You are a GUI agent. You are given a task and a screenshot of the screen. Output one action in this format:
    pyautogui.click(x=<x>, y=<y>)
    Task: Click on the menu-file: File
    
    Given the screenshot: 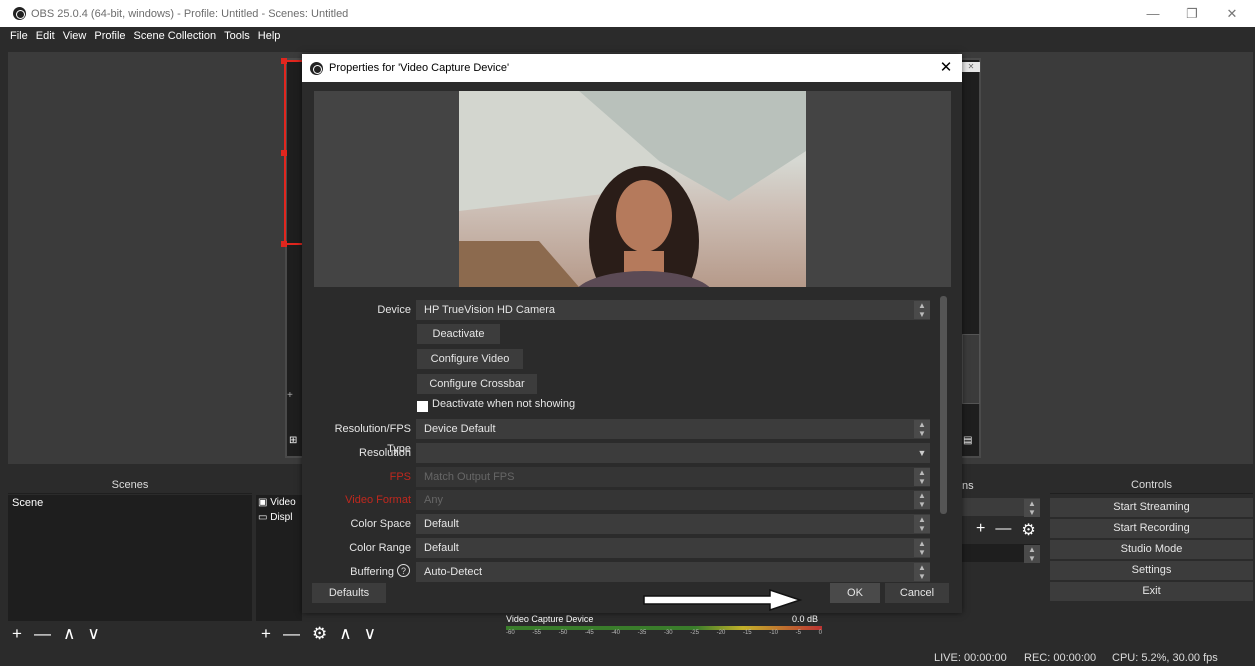 What is the action you would take?
    pyautogui.click(x=19, y=36)
    